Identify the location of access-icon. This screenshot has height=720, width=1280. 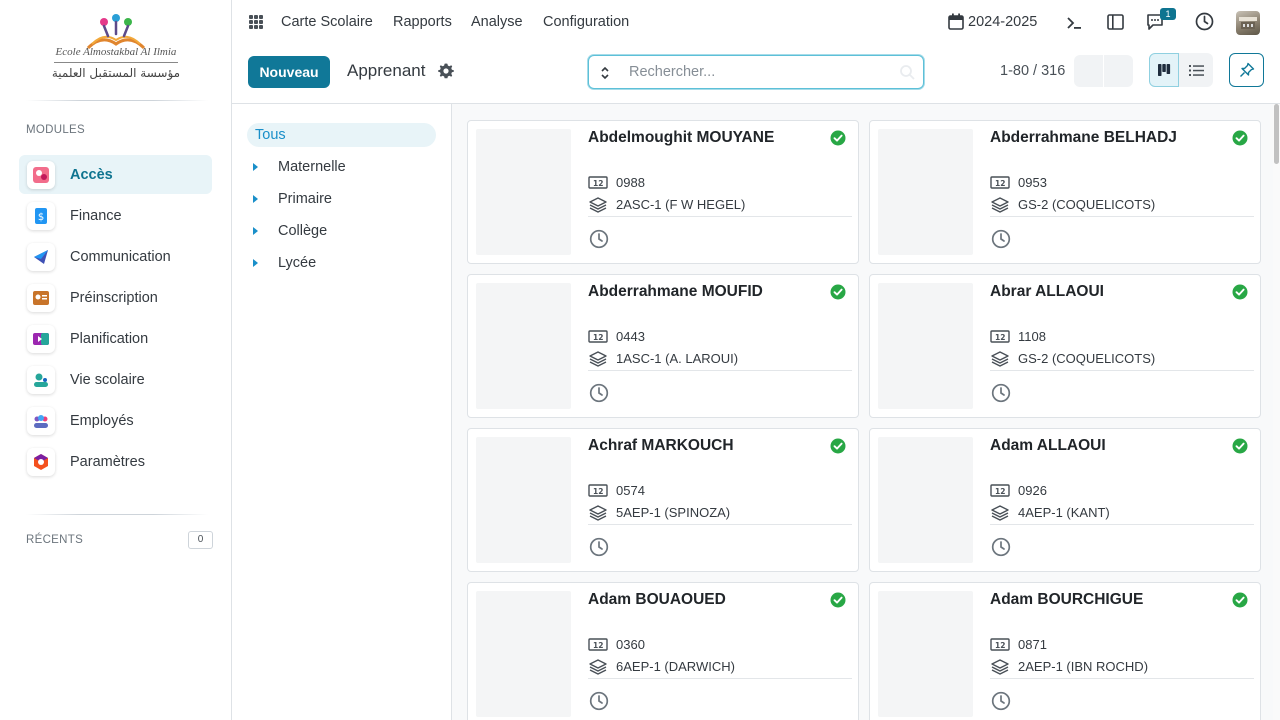
(41, 174).